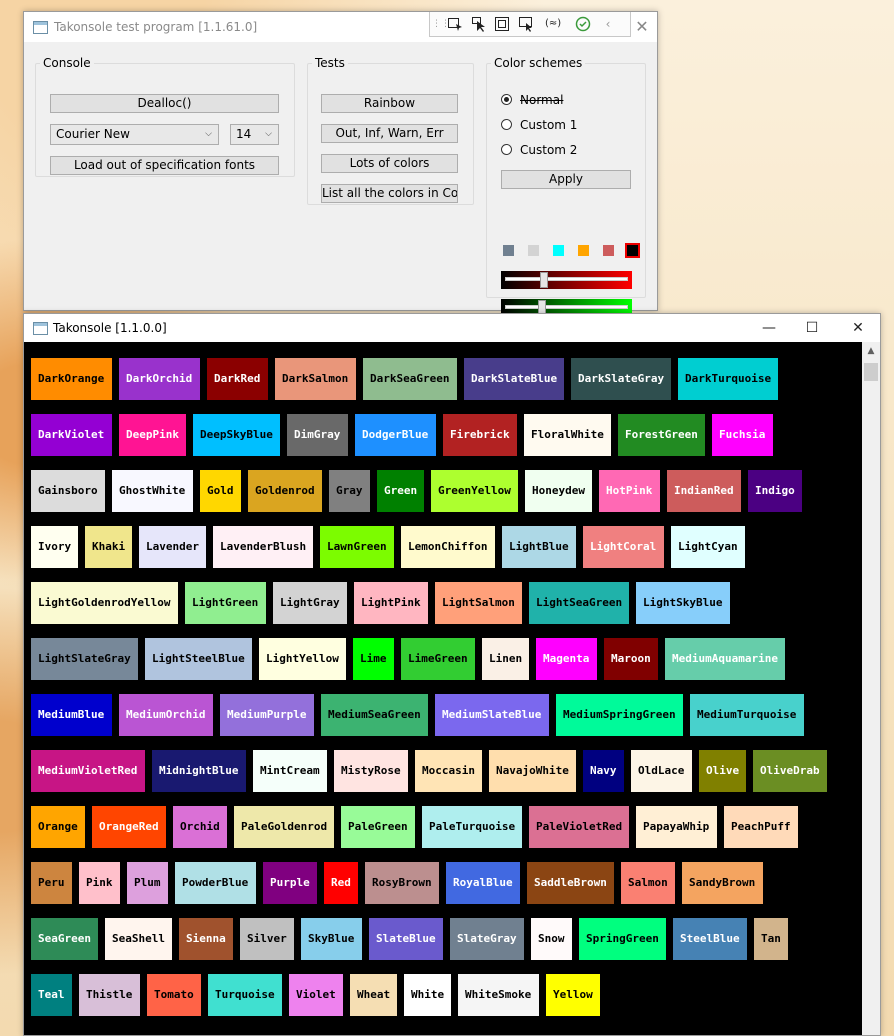  What do you see at coordinates (448, 547) in the screenshot?
I see `color-chip: LemonChiffon` at bounding box center [448, 547].